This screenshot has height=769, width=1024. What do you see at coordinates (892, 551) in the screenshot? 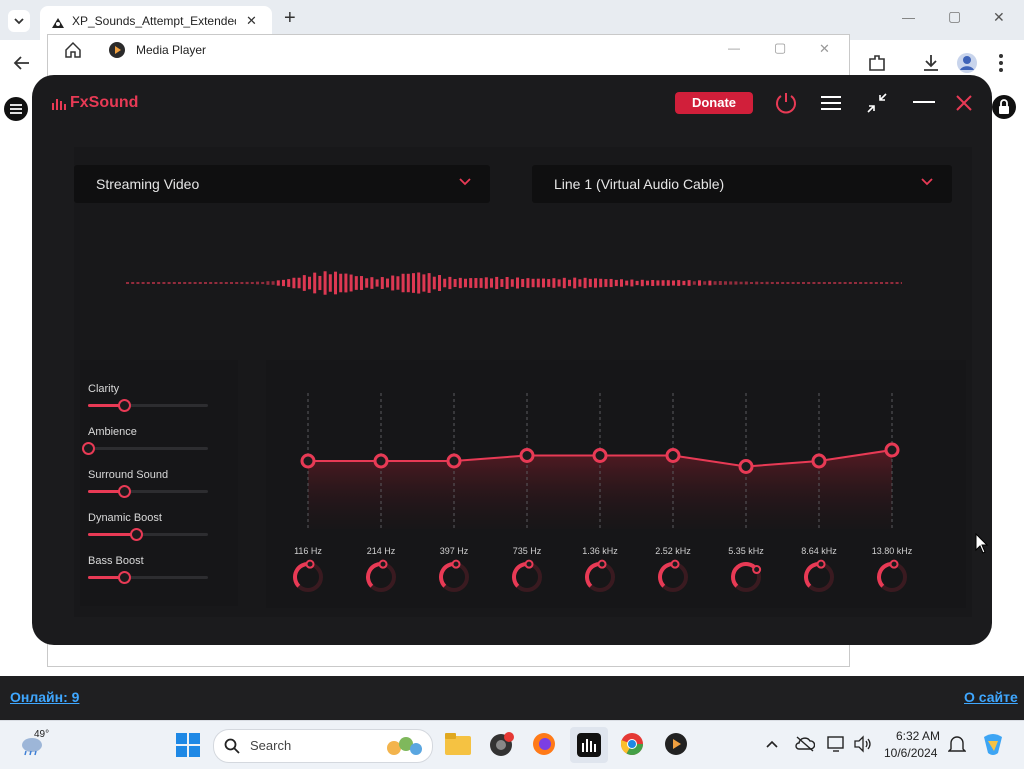
I see `eq-frequency-label: 13.80 kHz` at bounding box center [892, 551].